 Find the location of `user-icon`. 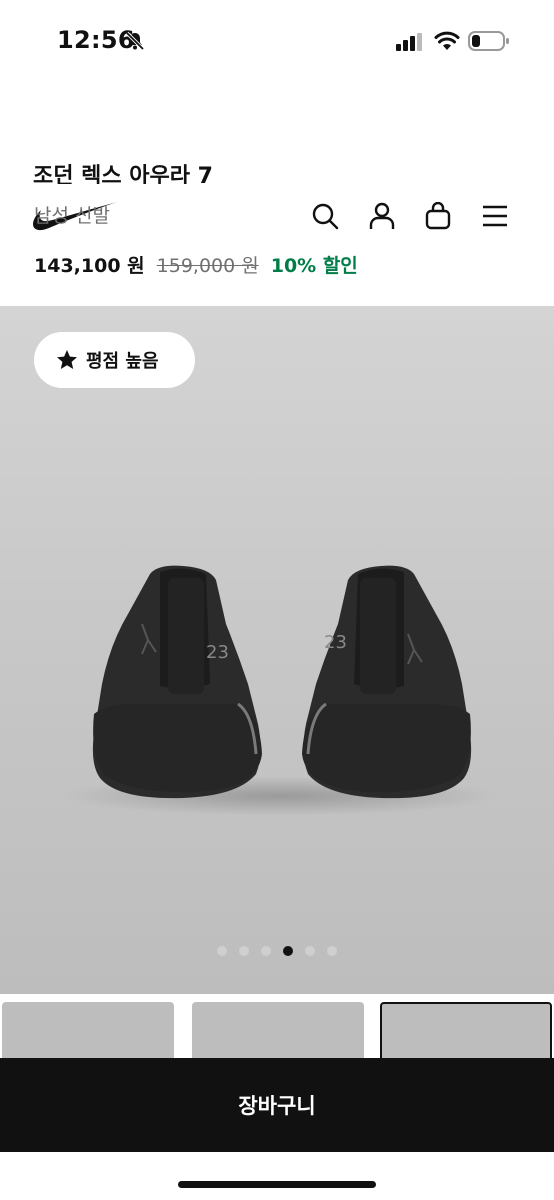

user-icon is located at coordinates (382, 215).